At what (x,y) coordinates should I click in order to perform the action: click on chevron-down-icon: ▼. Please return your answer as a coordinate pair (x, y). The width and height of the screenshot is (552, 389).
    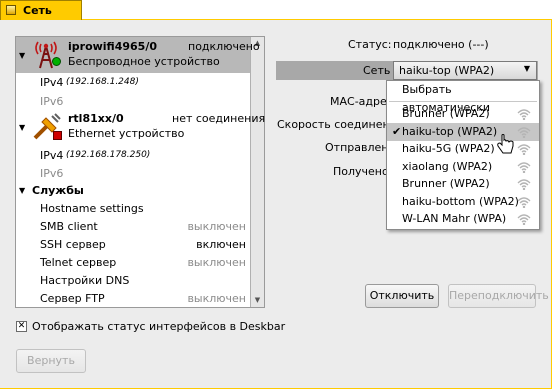
    Looking at the image, I should click on (526, 68).